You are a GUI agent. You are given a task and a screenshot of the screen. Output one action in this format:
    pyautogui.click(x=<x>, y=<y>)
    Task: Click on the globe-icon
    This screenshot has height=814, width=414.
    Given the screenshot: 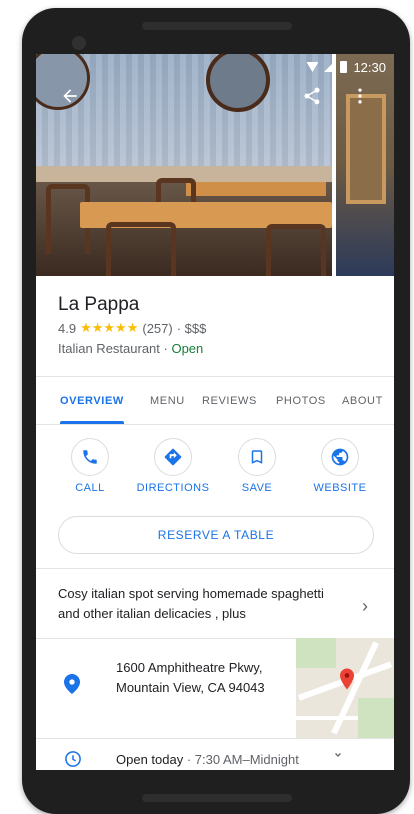 What is the action you would take?
    pyautogui.click(x=340, y=457)
    